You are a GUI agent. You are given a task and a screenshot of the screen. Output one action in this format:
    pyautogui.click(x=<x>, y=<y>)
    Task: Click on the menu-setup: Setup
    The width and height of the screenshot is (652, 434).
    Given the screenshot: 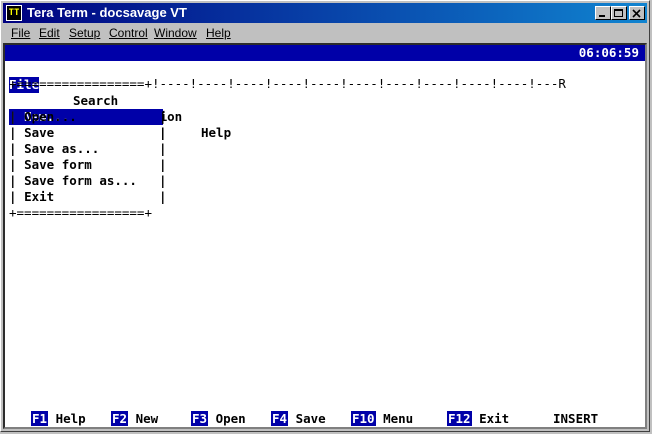 What is the action you would take?
    pyautogui.click(x=84, y=33)
    